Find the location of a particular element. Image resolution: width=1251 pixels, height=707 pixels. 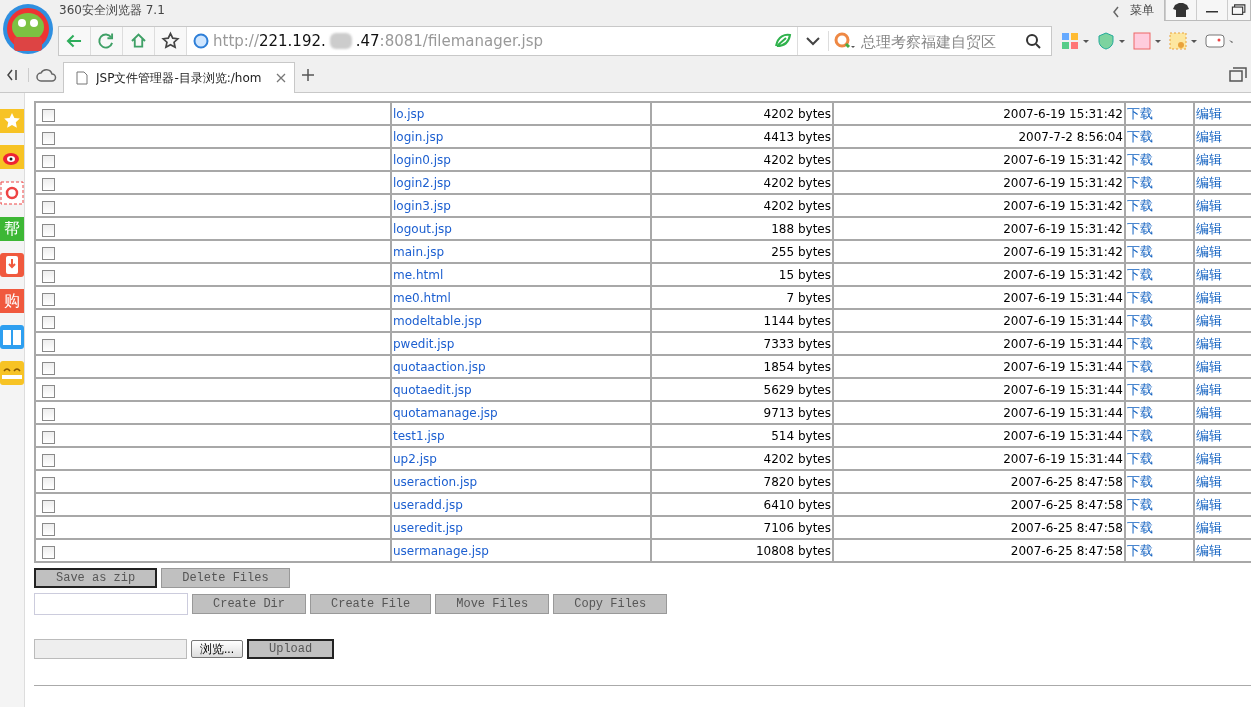

chevron-left-icon is located at coordinates (1116, 12).